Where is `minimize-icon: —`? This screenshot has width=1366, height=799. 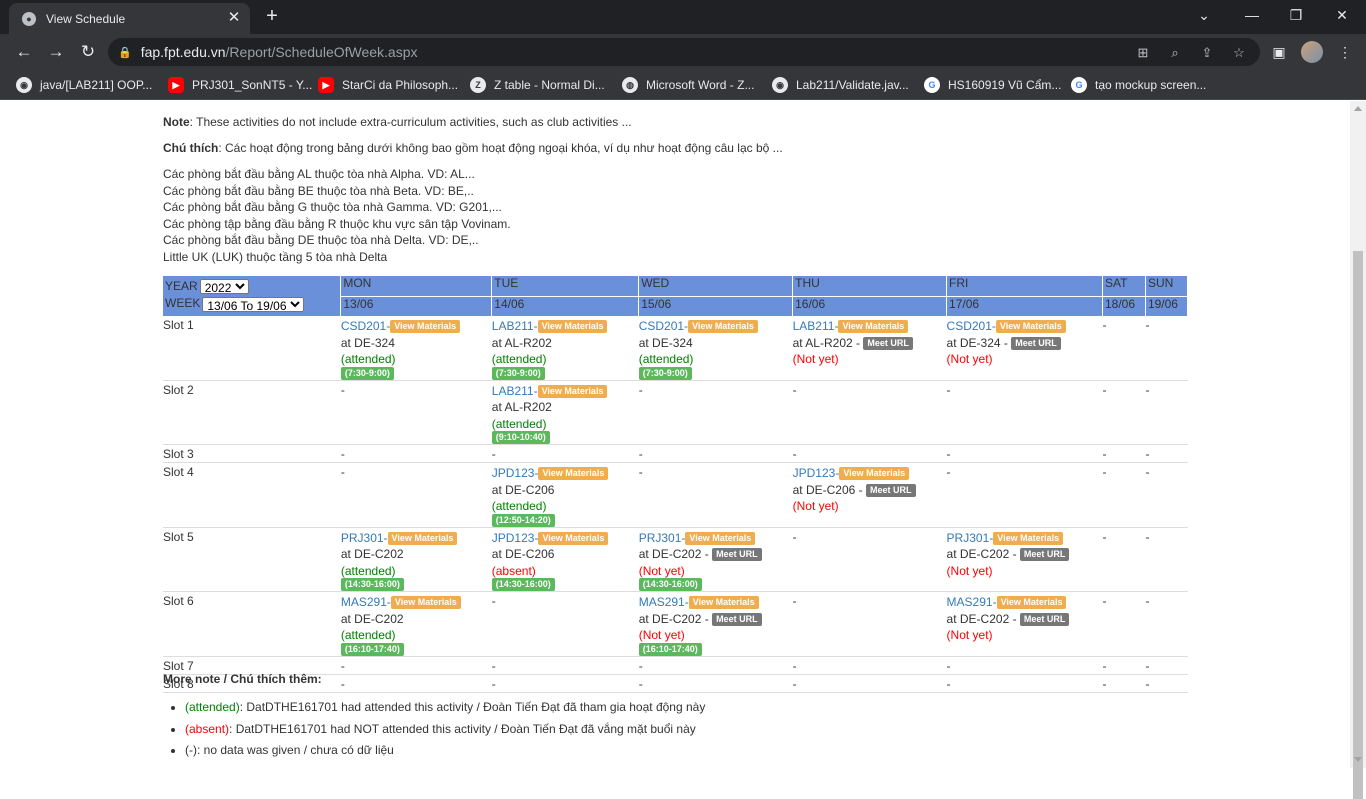 minimize-icon: — is located at coordinates (1252, 15).